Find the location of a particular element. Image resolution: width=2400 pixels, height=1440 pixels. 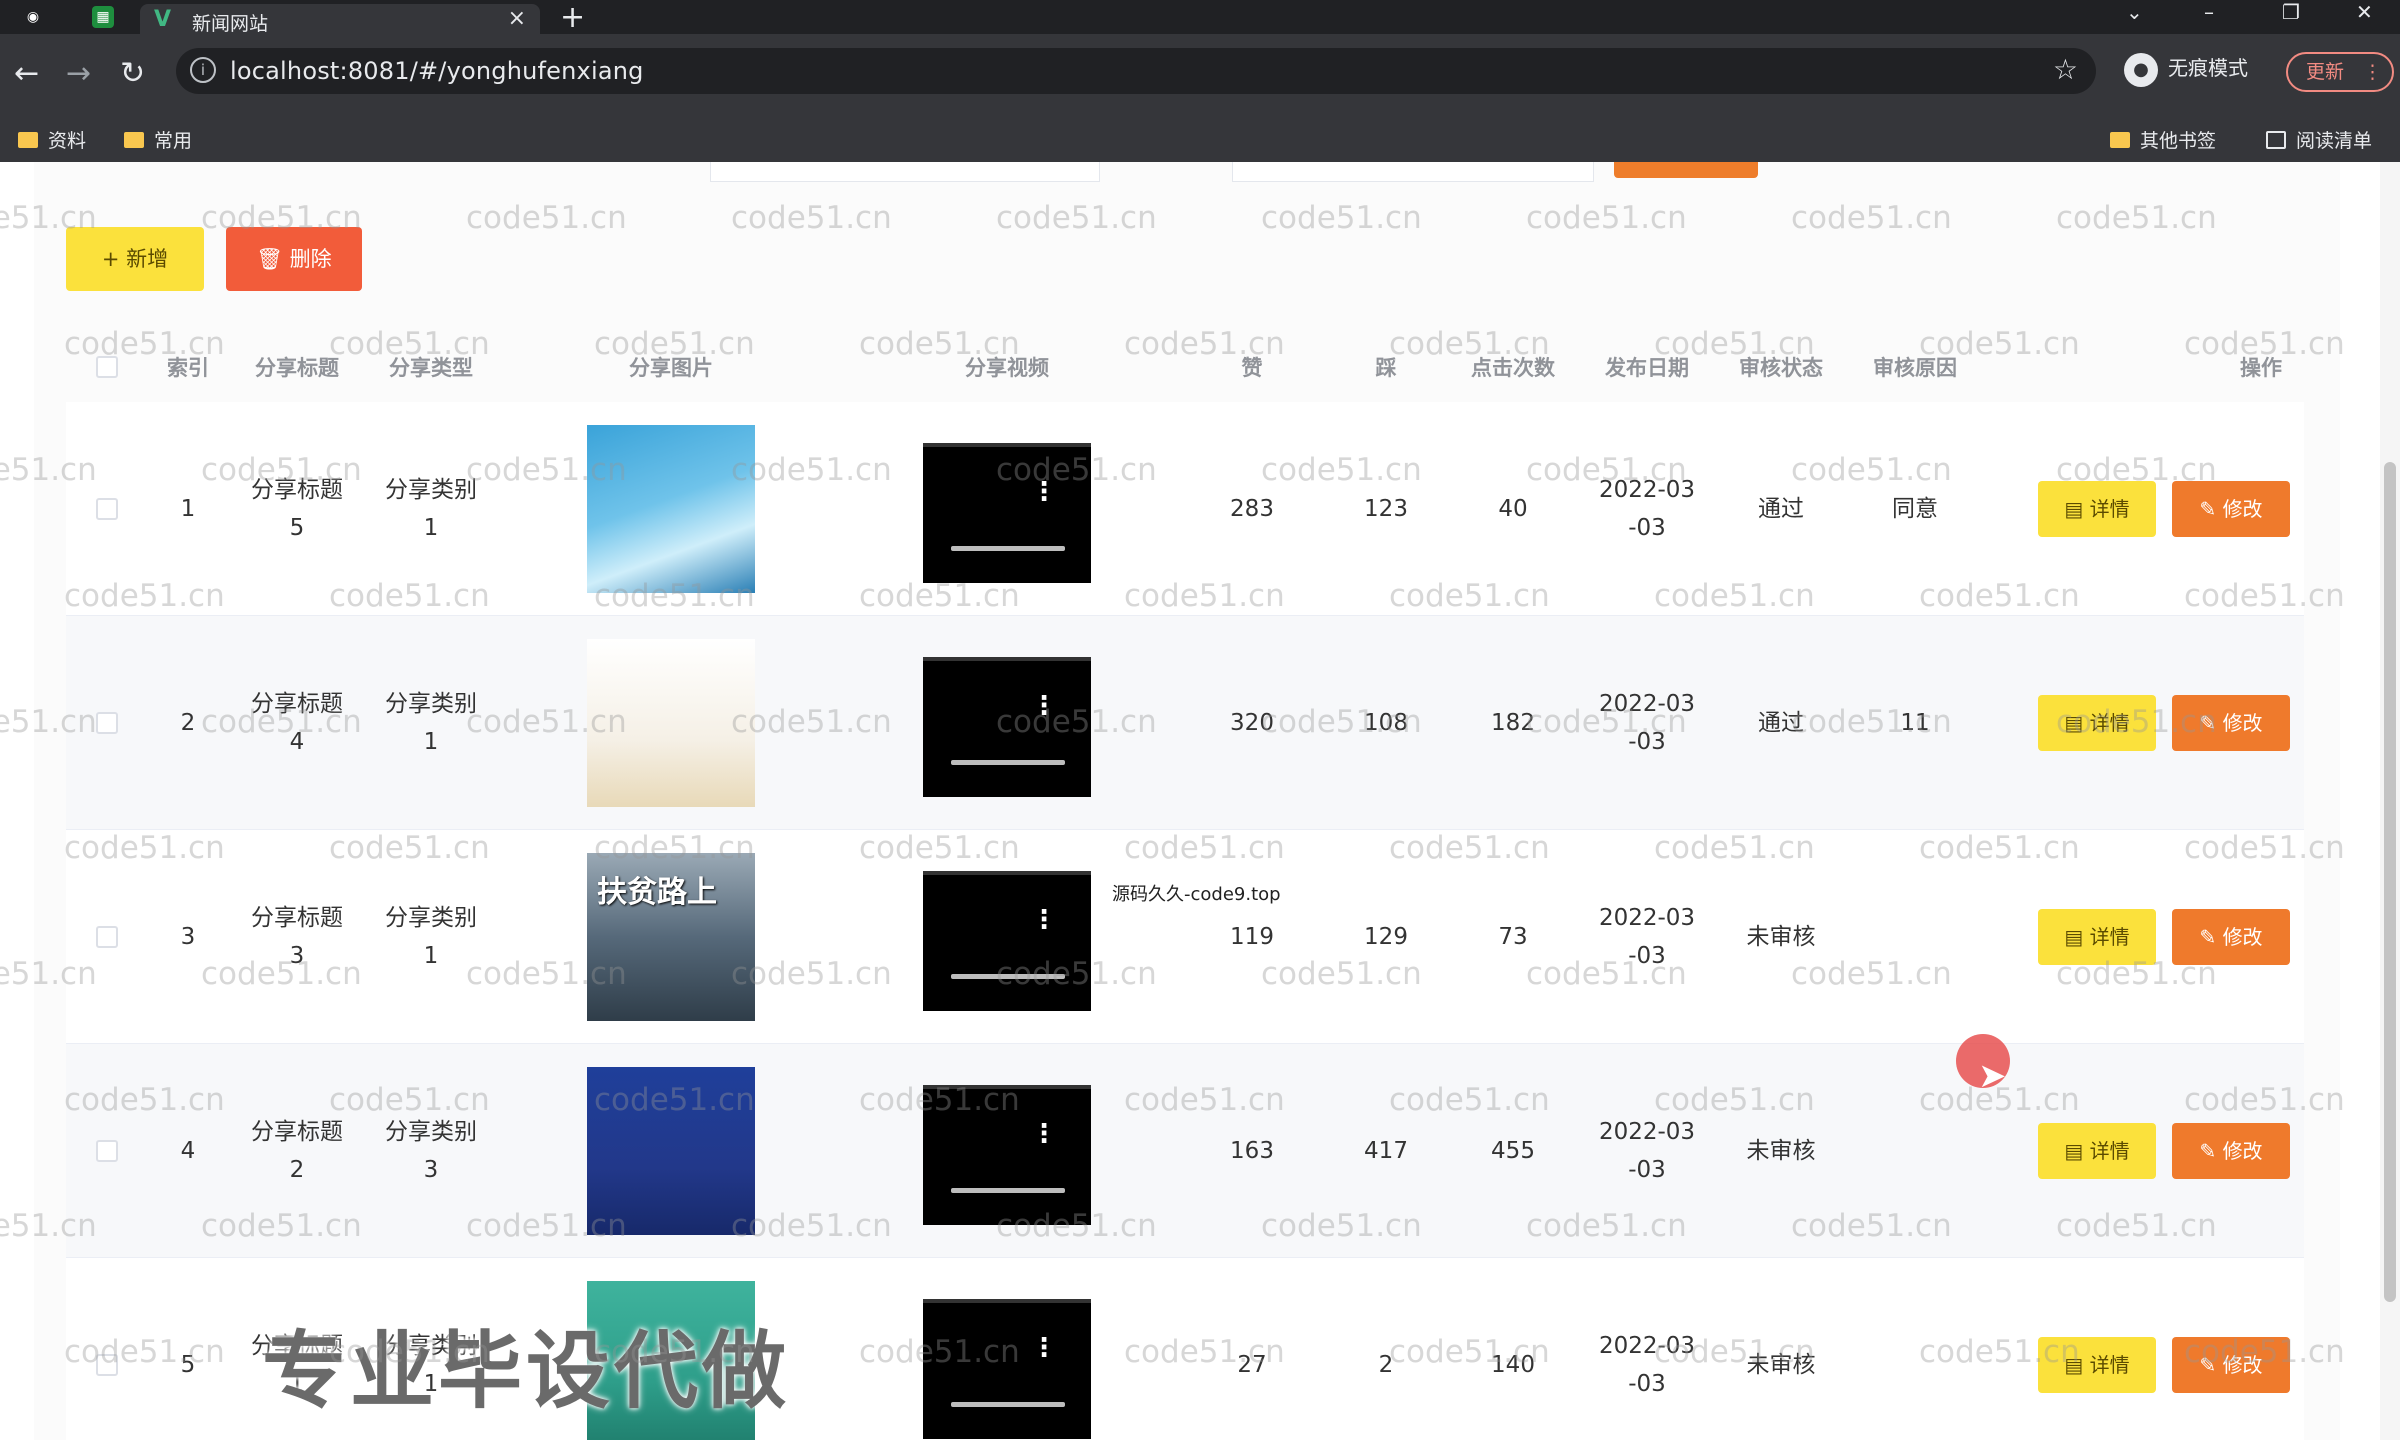

cell-title-line2: 5 is located at coordinates (297, 528).